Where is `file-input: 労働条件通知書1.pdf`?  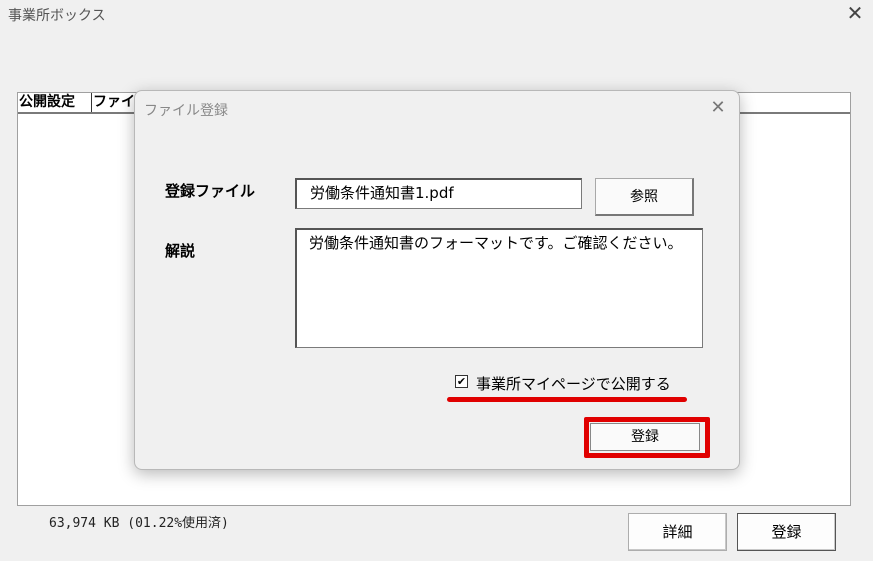
file-input: 労働条件通知書1.pdf is located at coordinates (438, 193).